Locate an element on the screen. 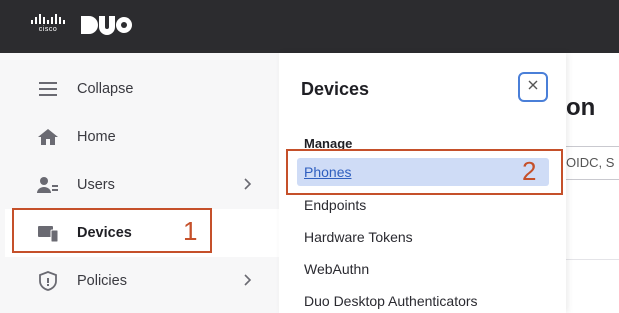 Image resolution: width=619 pixels, height=313 pixels. cisco-logo-text: cisco is located at coordinates (48, 29).